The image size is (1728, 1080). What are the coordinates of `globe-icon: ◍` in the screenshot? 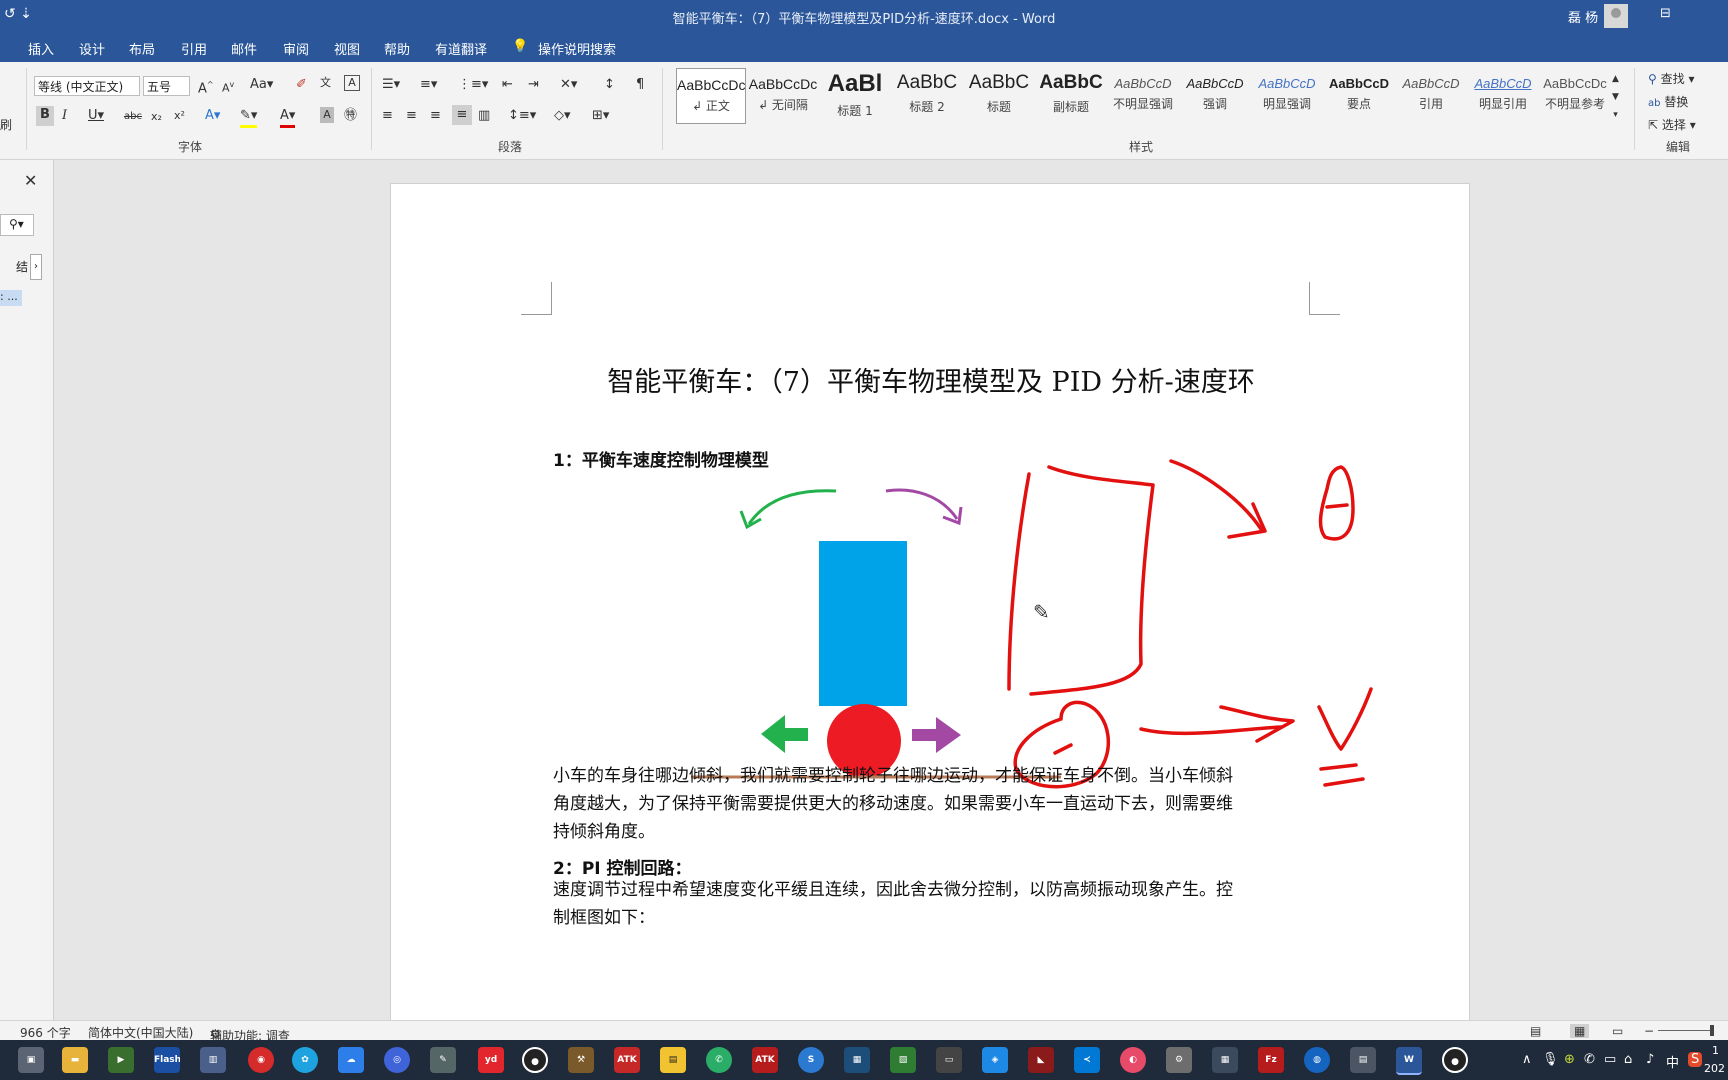 It's located at (1317, 1060).